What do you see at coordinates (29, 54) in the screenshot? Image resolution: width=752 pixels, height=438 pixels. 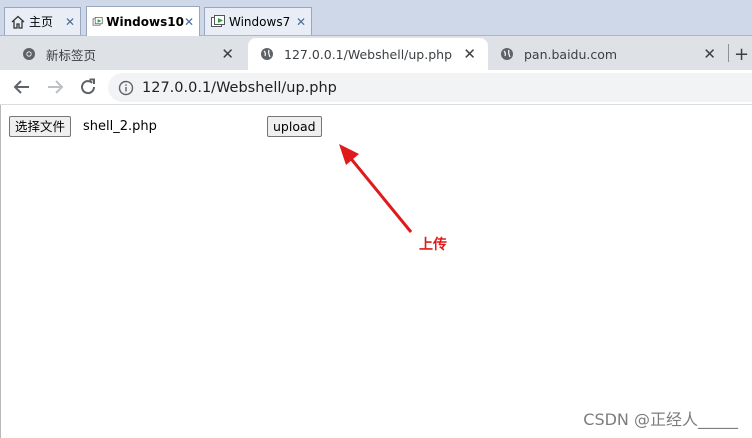 I see `chrome-icon` at bounding box center [29, 54].